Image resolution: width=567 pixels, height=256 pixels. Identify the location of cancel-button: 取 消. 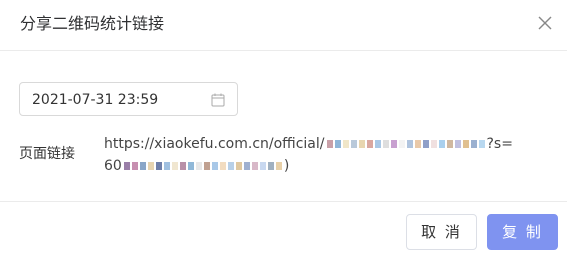
(441, 232).